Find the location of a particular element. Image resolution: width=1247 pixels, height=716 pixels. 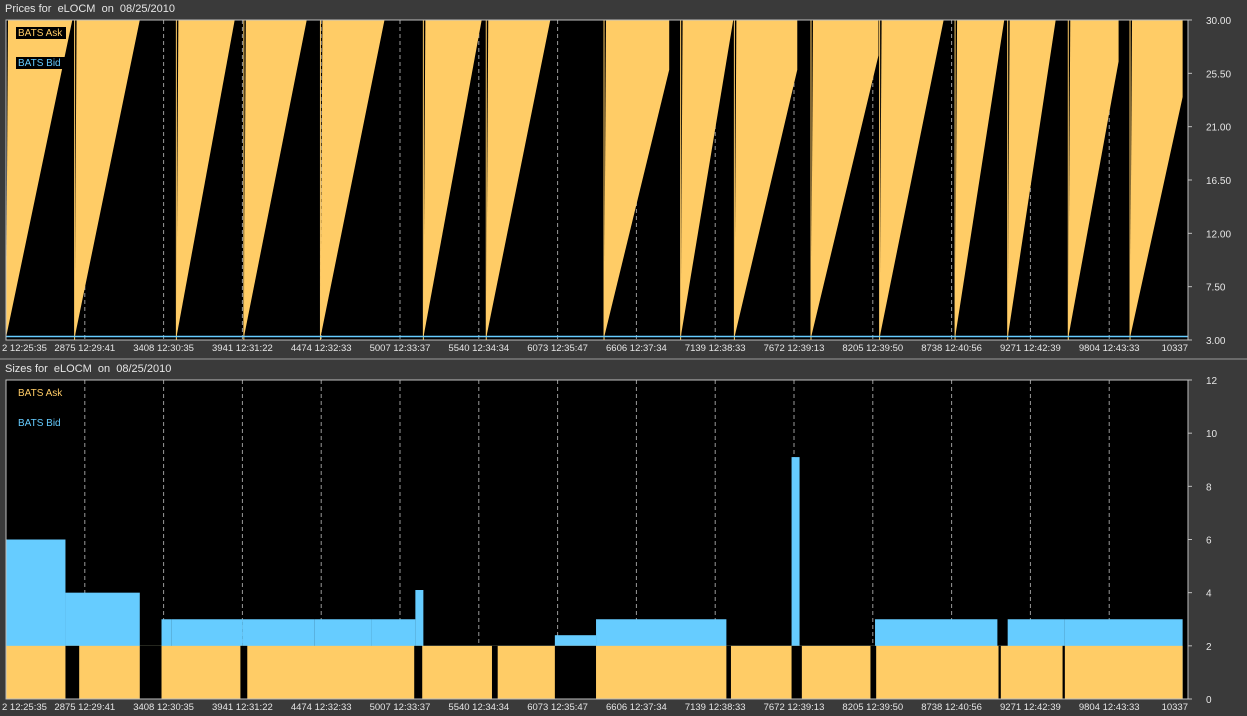

y-tick-label: 25.50 is located at coordinates (1218, 74).